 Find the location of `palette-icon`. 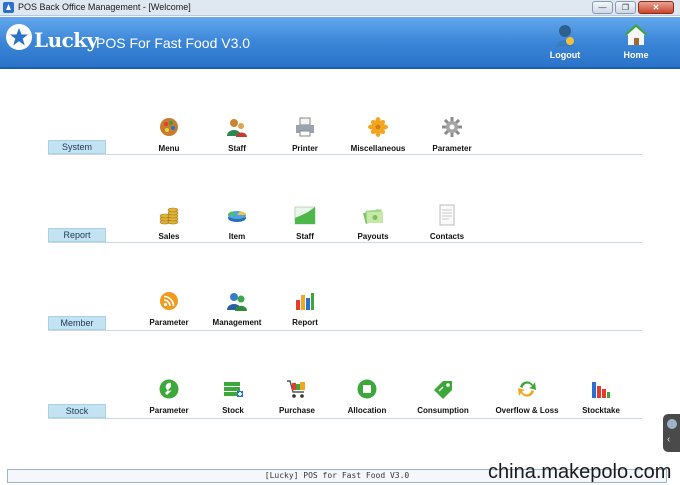

palette-icon is located at coordinates (169, 127).